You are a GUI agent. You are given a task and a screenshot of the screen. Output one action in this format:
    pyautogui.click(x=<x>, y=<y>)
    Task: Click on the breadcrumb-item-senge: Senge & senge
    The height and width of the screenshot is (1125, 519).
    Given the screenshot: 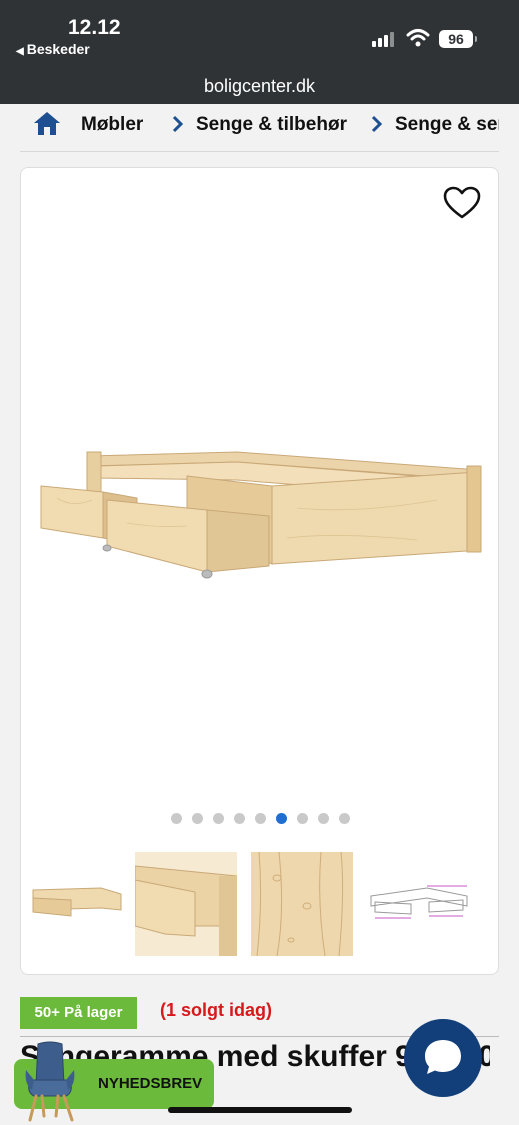 What is the action you would take?
    pyautogui.click(x=447, y=125)
    